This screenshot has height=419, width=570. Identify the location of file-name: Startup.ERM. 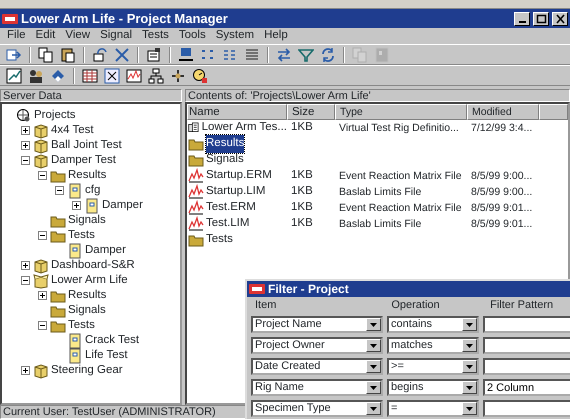
(239, 176).